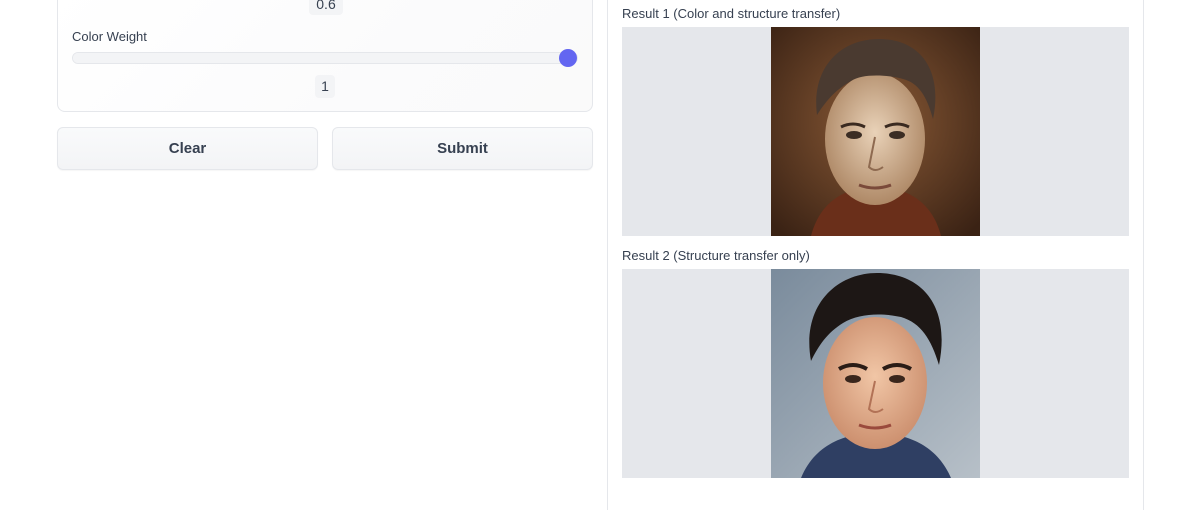 The height and width of the screenshot is (510, 1200). What do you see at coordinates (568, 58) in the screenshot?
I see `slider-thumb-icon` at bounding box center [568, 58].